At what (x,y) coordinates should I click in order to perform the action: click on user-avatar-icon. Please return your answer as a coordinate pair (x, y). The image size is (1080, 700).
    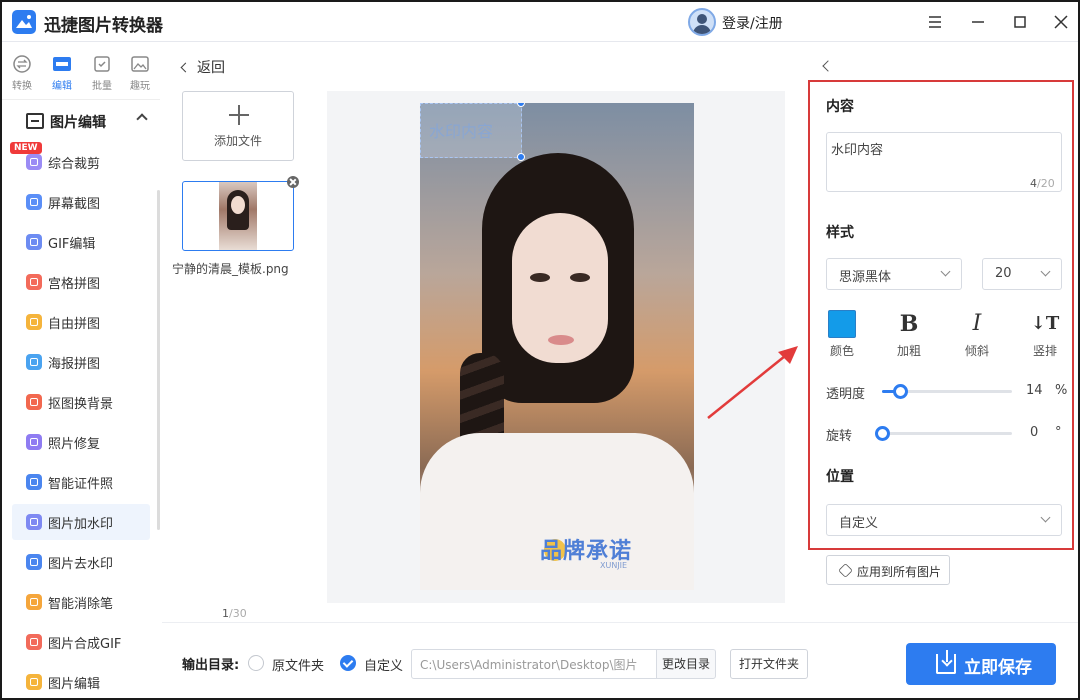
    Looking at the image, I should click on (702, 22).